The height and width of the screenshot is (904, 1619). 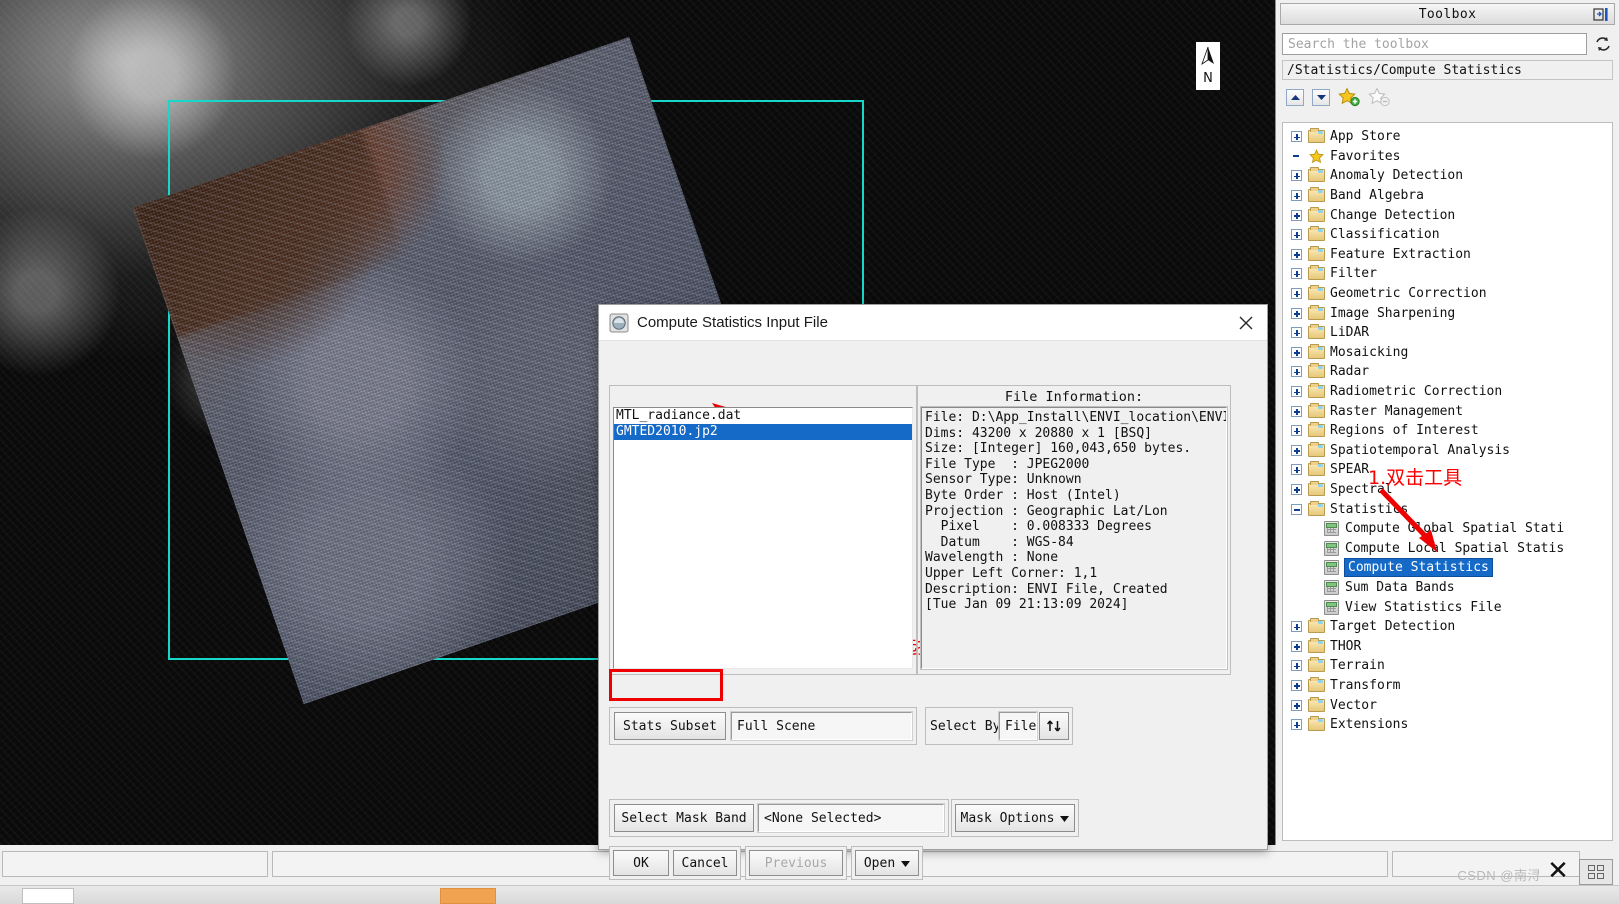 I want to click on tree-item-lidar: LiDAR, so click(x=1447, y=333).